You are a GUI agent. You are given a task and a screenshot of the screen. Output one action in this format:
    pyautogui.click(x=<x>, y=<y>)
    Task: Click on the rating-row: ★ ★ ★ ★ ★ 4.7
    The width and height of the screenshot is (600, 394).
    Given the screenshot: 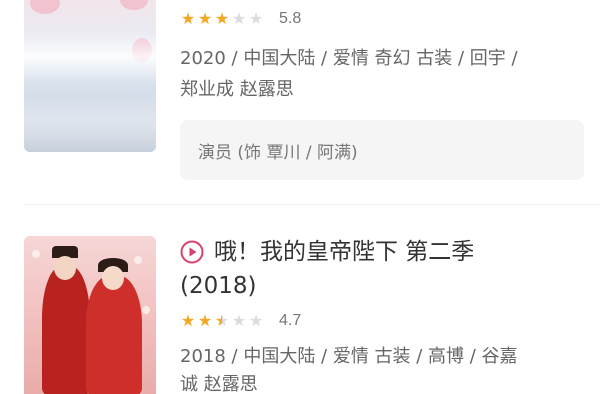 What is the action you would take?
    pyautogui.click(x=240, y=321)
    